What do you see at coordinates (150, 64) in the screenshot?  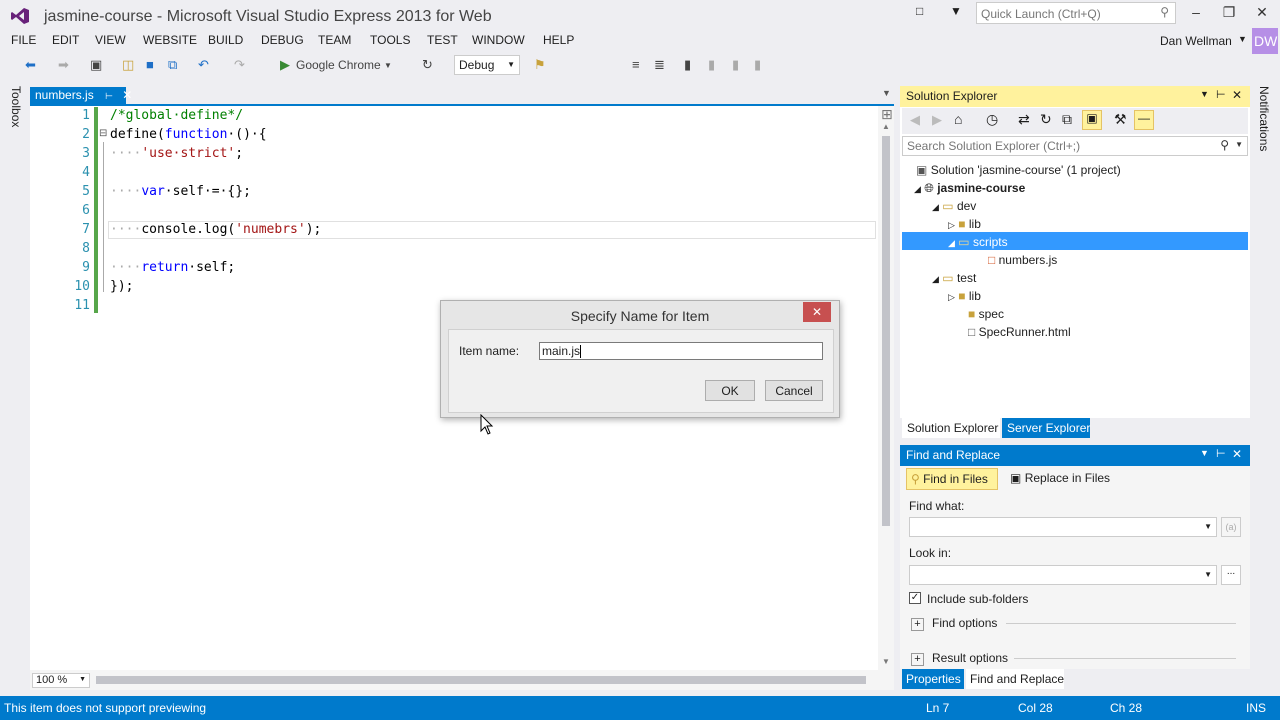 I see `save-icon: ■` at bounding box center [150, 64].